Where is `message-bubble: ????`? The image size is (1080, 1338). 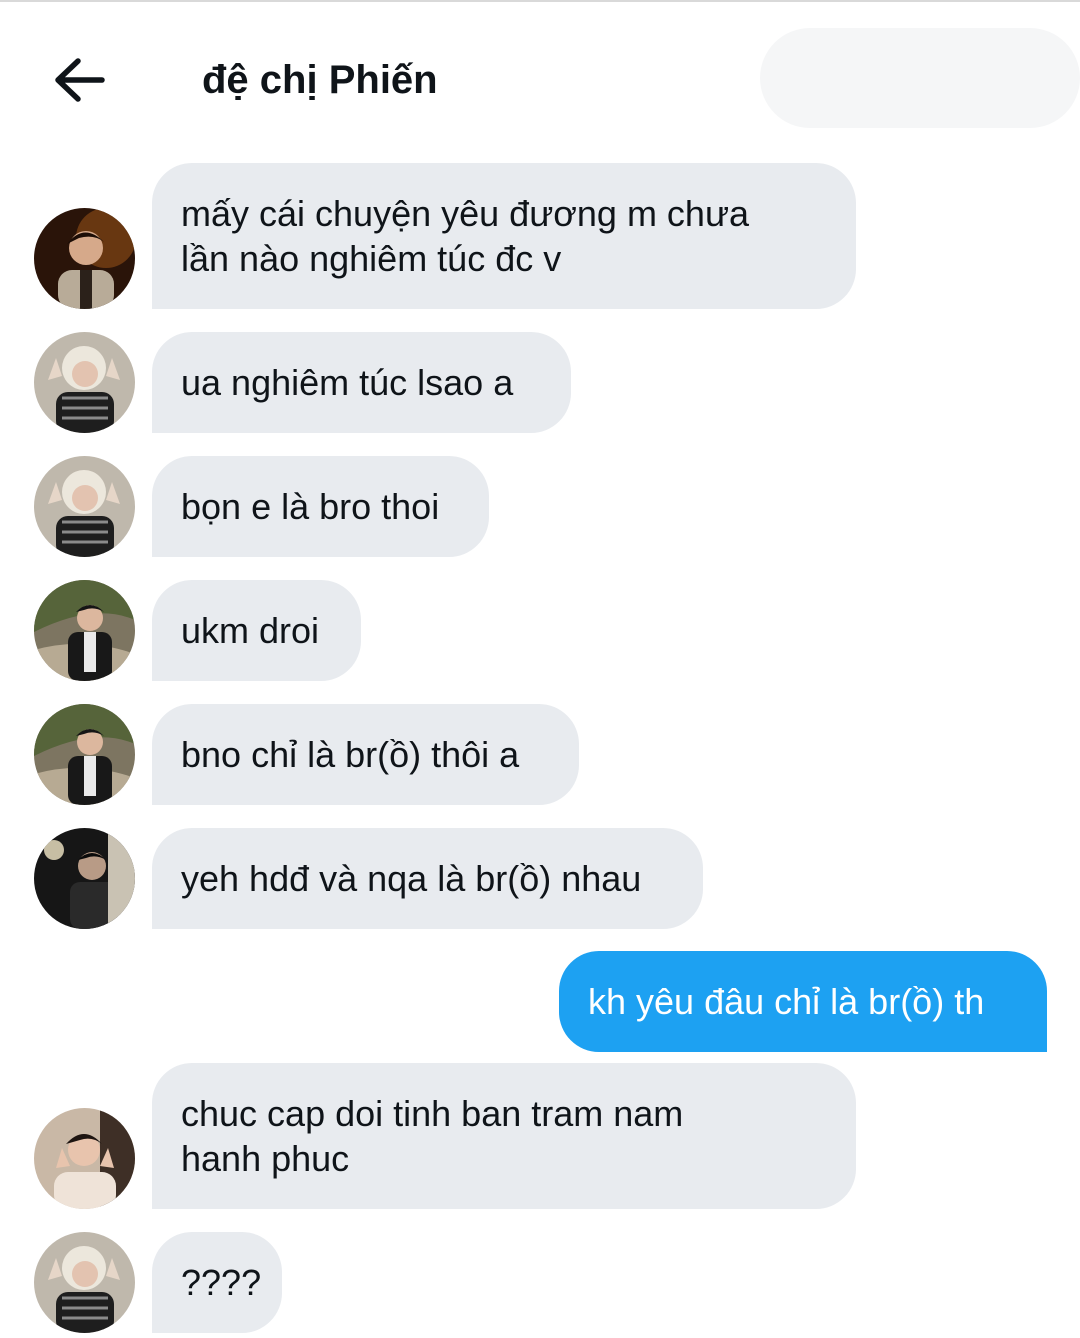
message-bubble: ???? is located at coordinates (217, 1282).